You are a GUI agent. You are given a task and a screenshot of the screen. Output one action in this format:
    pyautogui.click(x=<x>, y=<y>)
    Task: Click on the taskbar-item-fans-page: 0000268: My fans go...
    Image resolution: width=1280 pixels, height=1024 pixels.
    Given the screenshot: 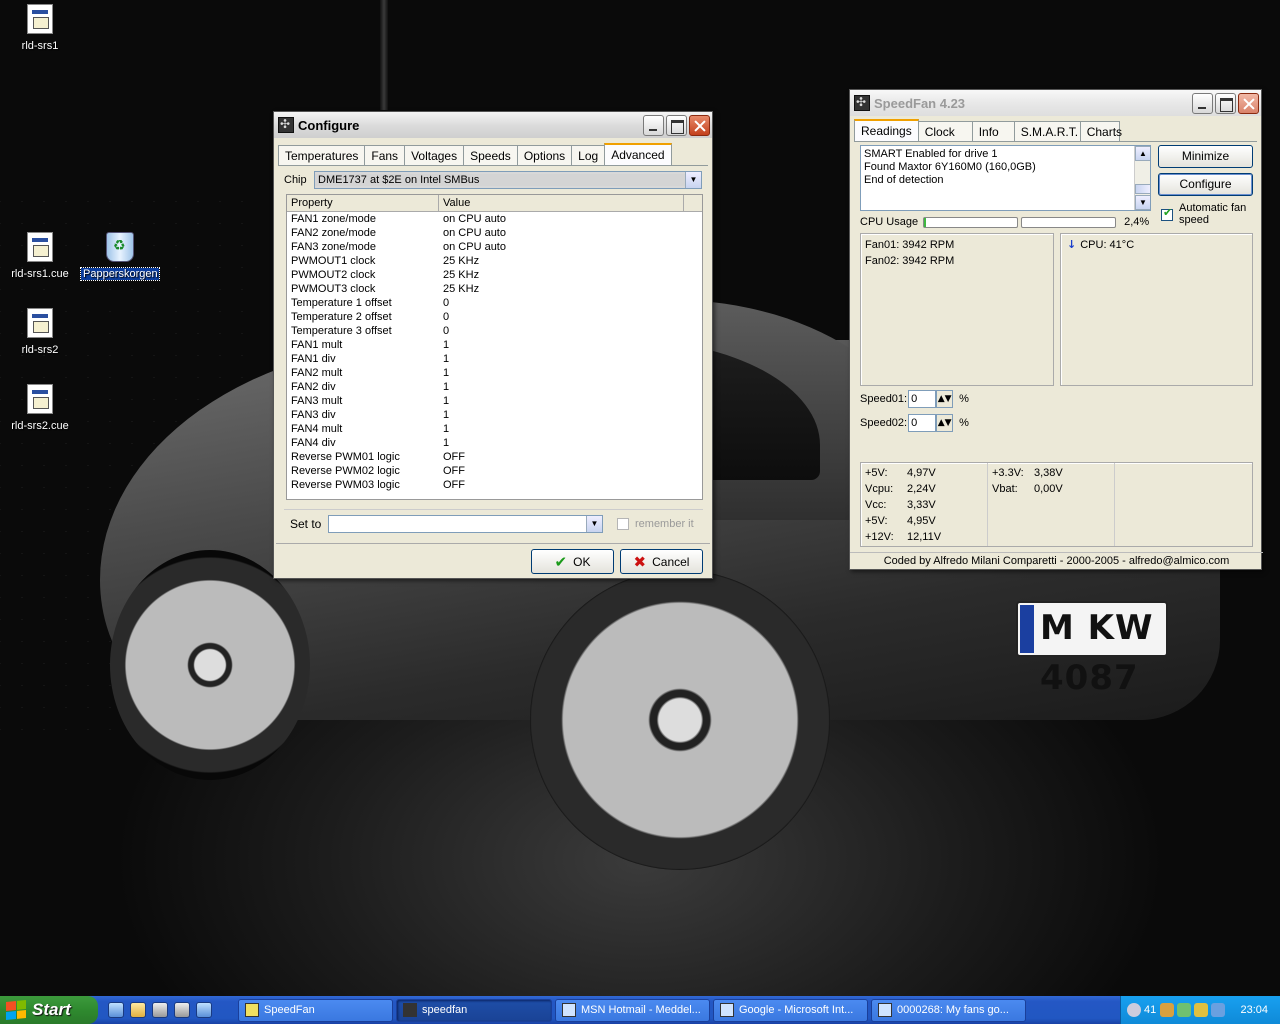 What is the action you would take?
    pyautogui.click(x=948, y=1010)
    